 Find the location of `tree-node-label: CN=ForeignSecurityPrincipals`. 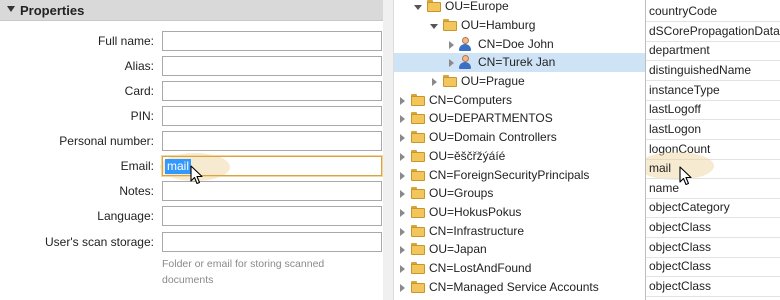

tree-node-label: CN=ForeignSecurityPrincipals is located at coordinates (509, 175).